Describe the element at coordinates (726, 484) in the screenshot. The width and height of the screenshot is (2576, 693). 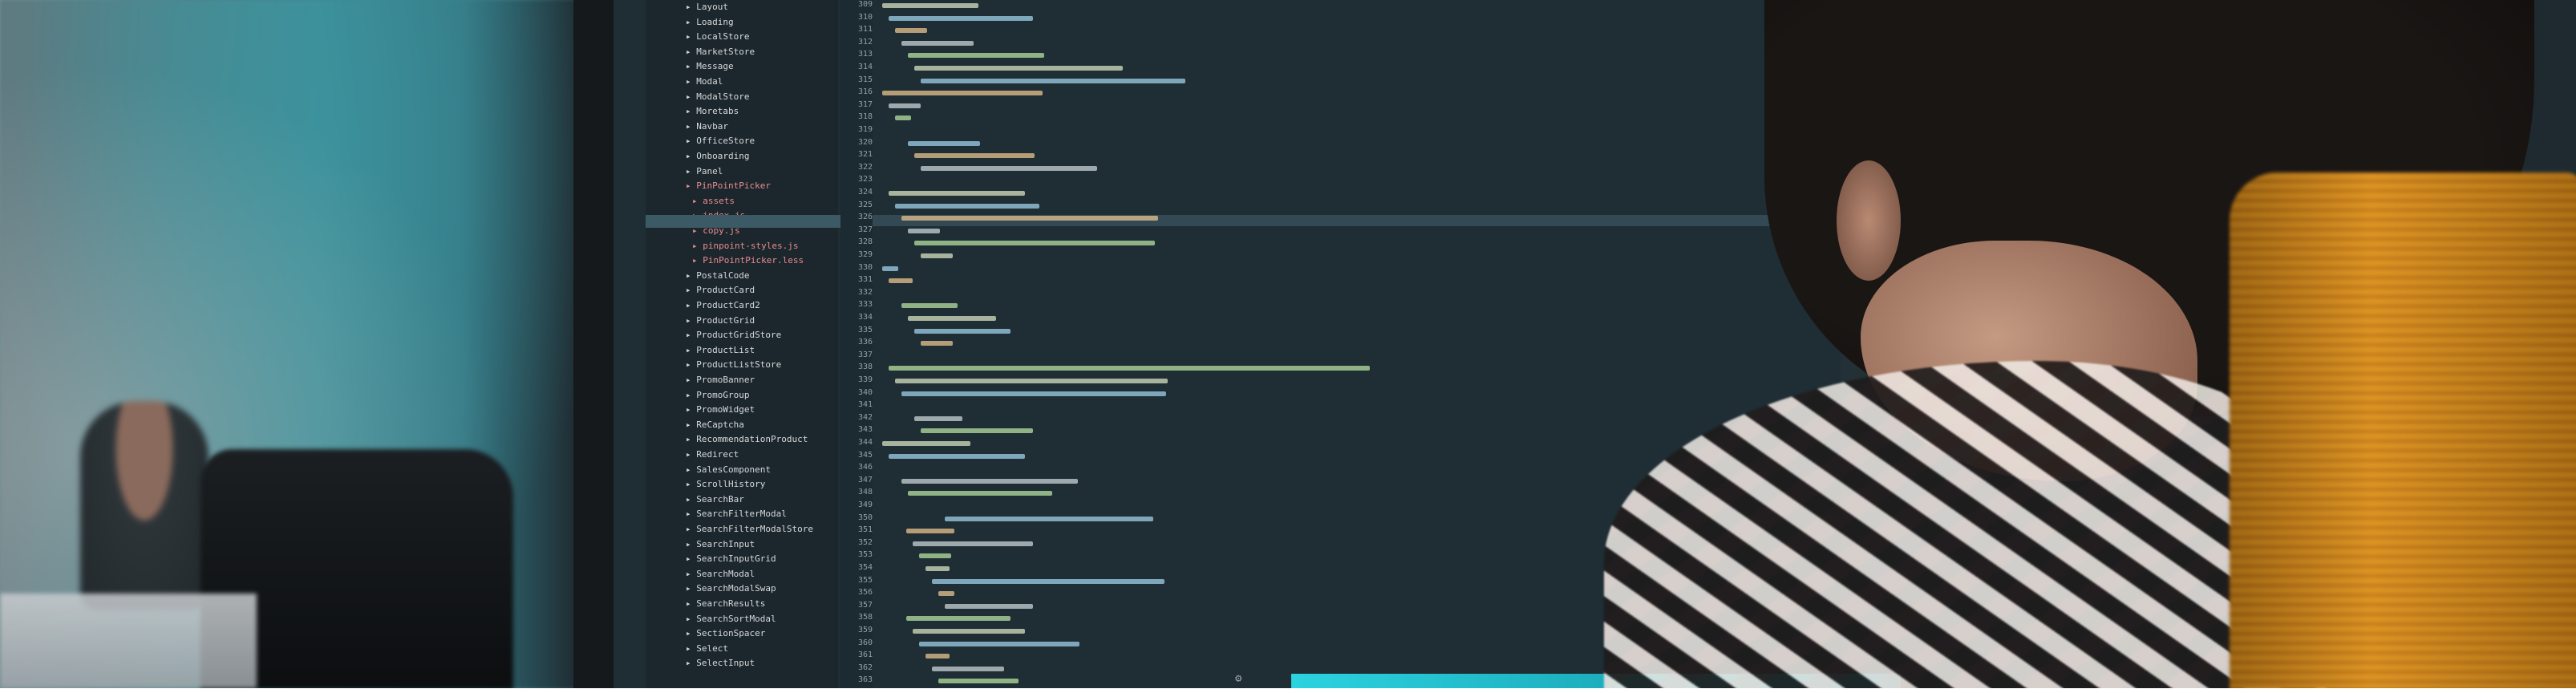
I see `tree-item: ▸ ScrollHistory` at that location.